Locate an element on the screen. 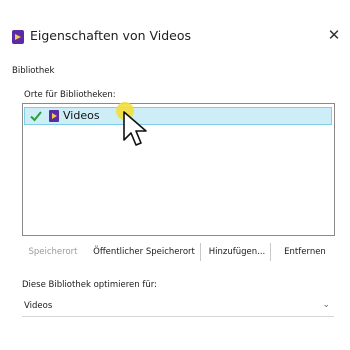 This screenshot has width=350, height=350. optimize-label: Diese Bibliothek optimieren für: is located at coordinates (89, 285).